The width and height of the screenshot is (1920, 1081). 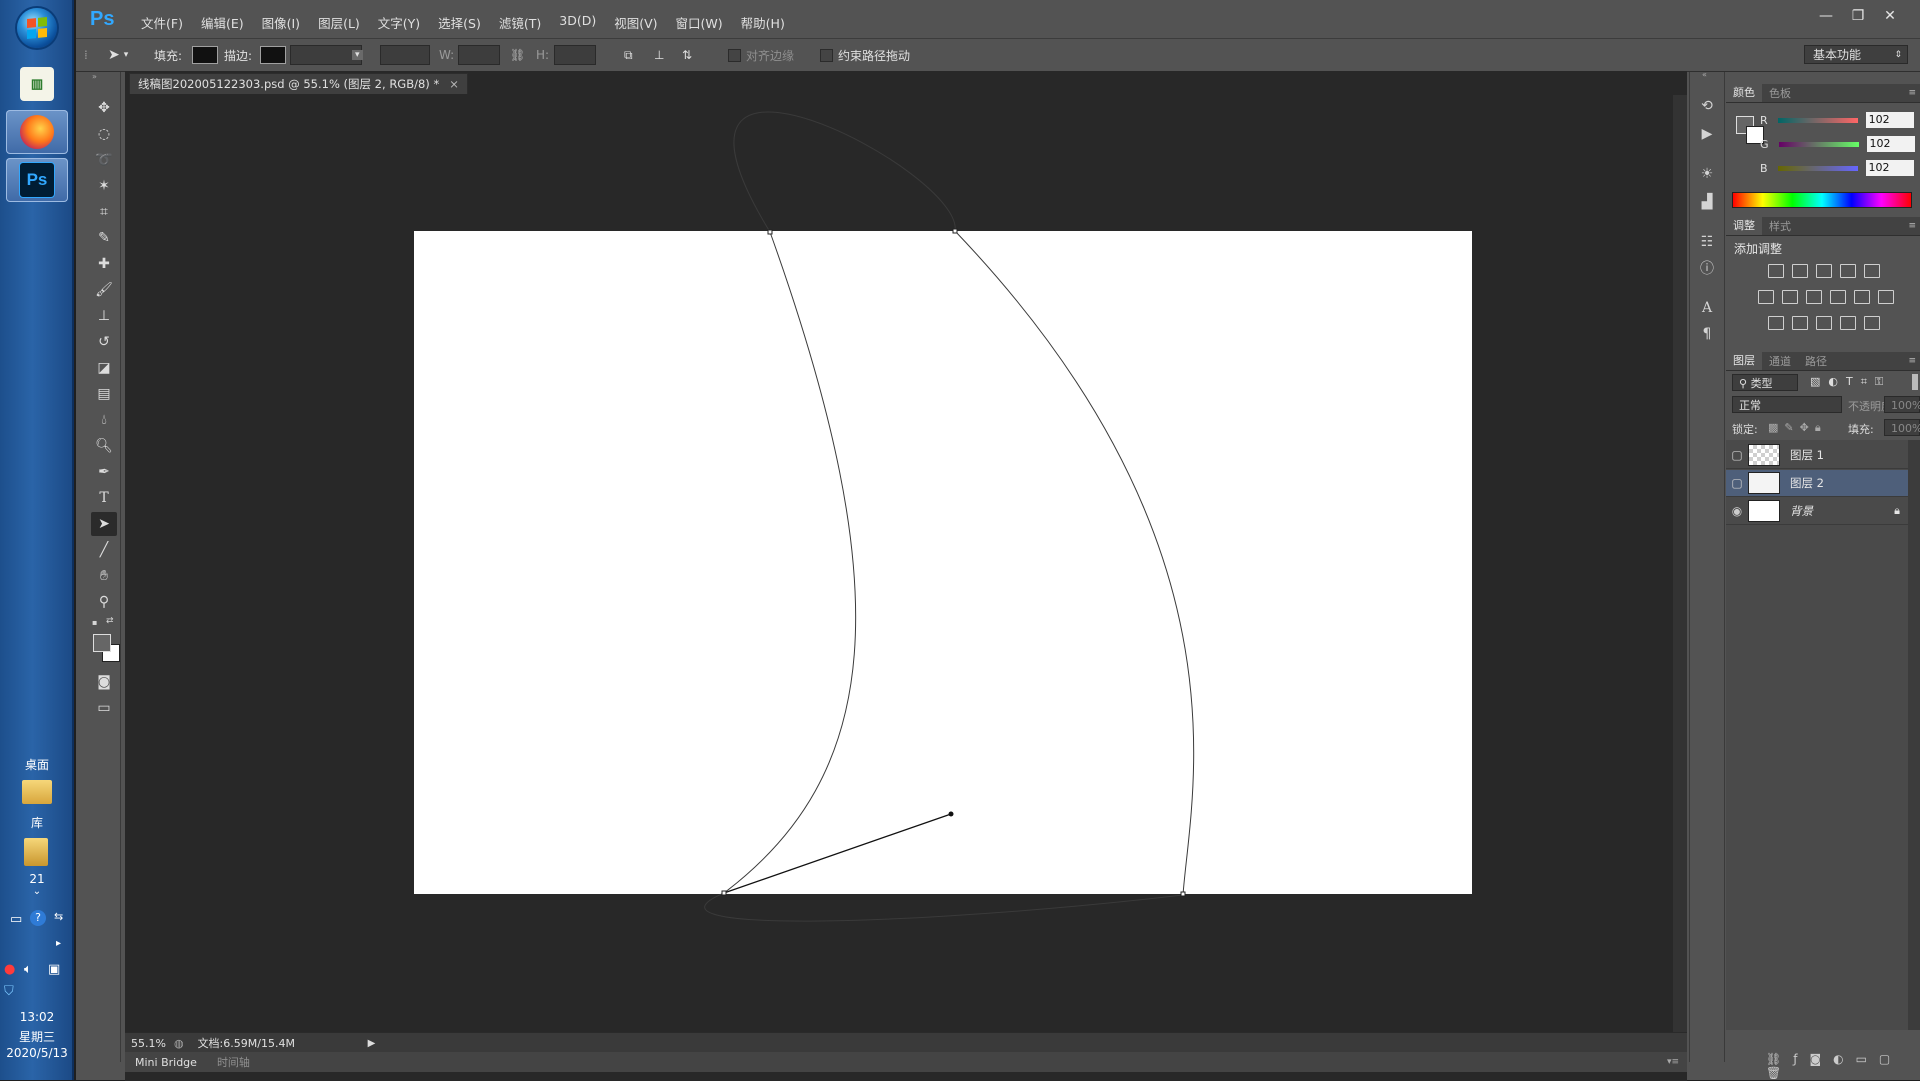 What do you see at coordinates (104, 420) in the screenshot?
I see `blur-tool-icon: 💧︎` at bounding box center [104, 420].